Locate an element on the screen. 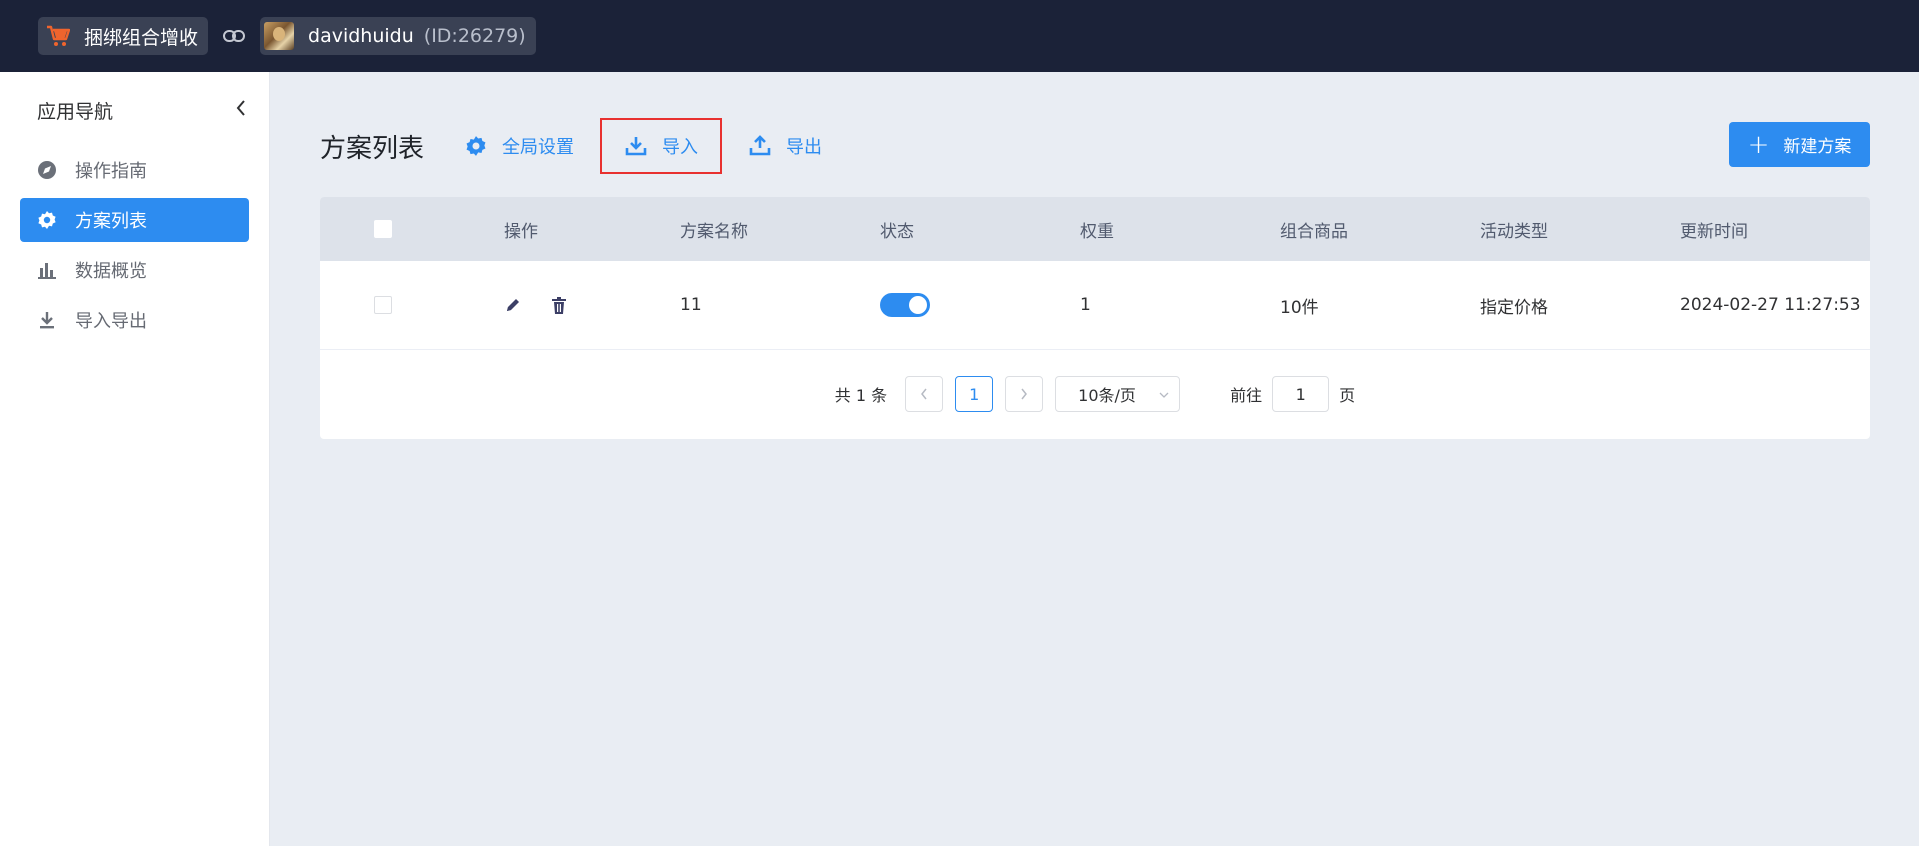  column-header: 活动类型 is located at coordinates (1514, 231).